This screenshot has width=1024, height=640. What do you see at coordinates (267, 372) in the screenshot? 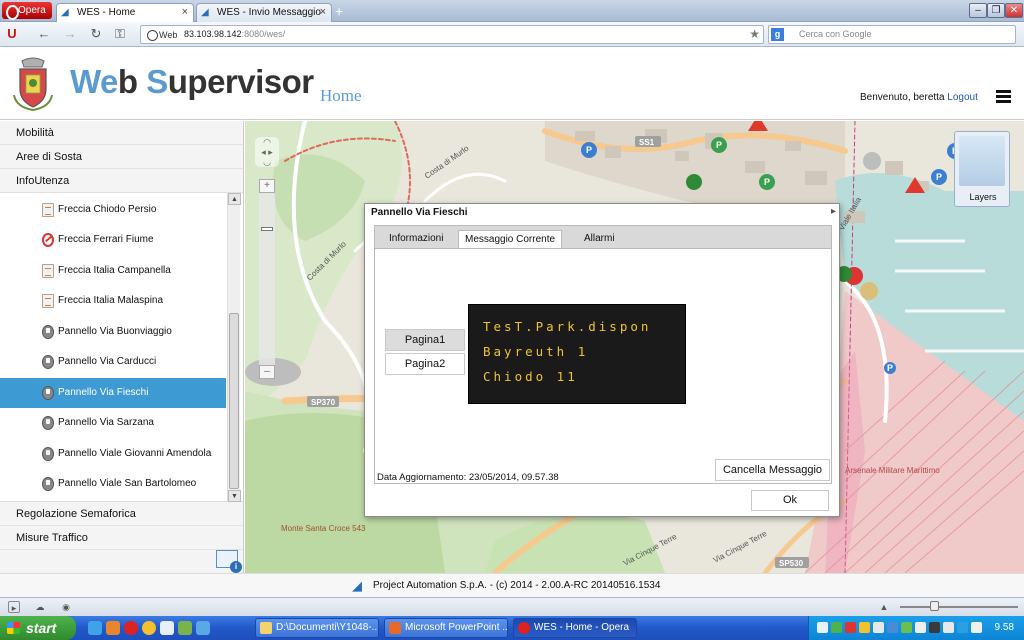
I see `zoom-out-icon: –` at bounding box center [267, 372].